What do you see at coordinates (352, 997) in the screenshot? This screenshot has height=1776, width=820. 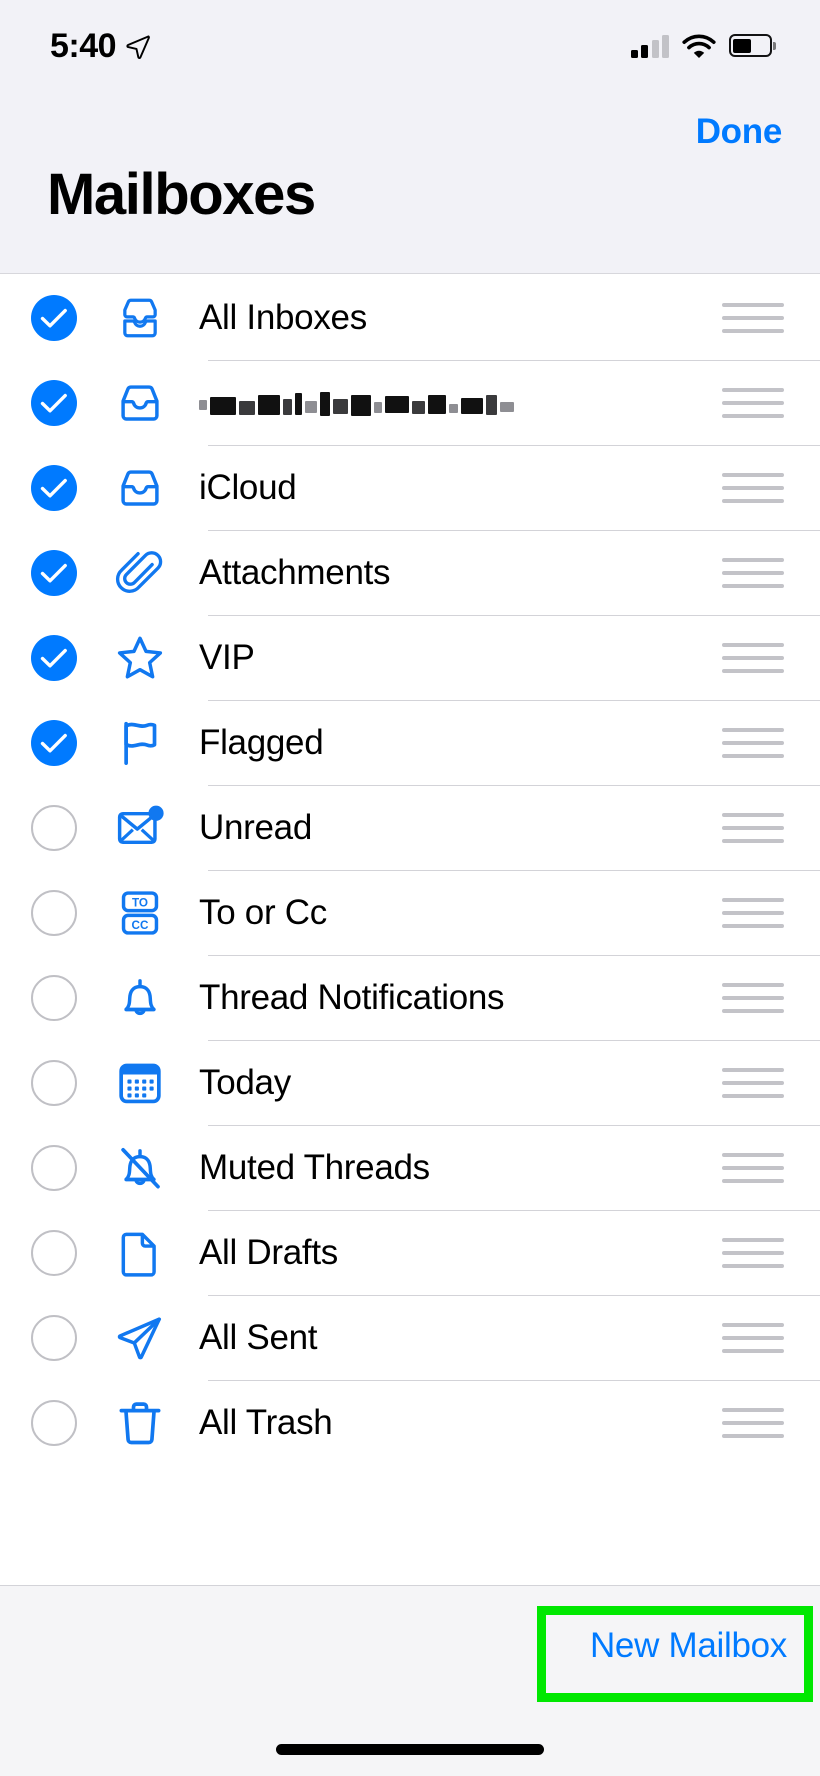 I see `mailbox-row-label: Thread Notifications` at bounding box center [352, 997].